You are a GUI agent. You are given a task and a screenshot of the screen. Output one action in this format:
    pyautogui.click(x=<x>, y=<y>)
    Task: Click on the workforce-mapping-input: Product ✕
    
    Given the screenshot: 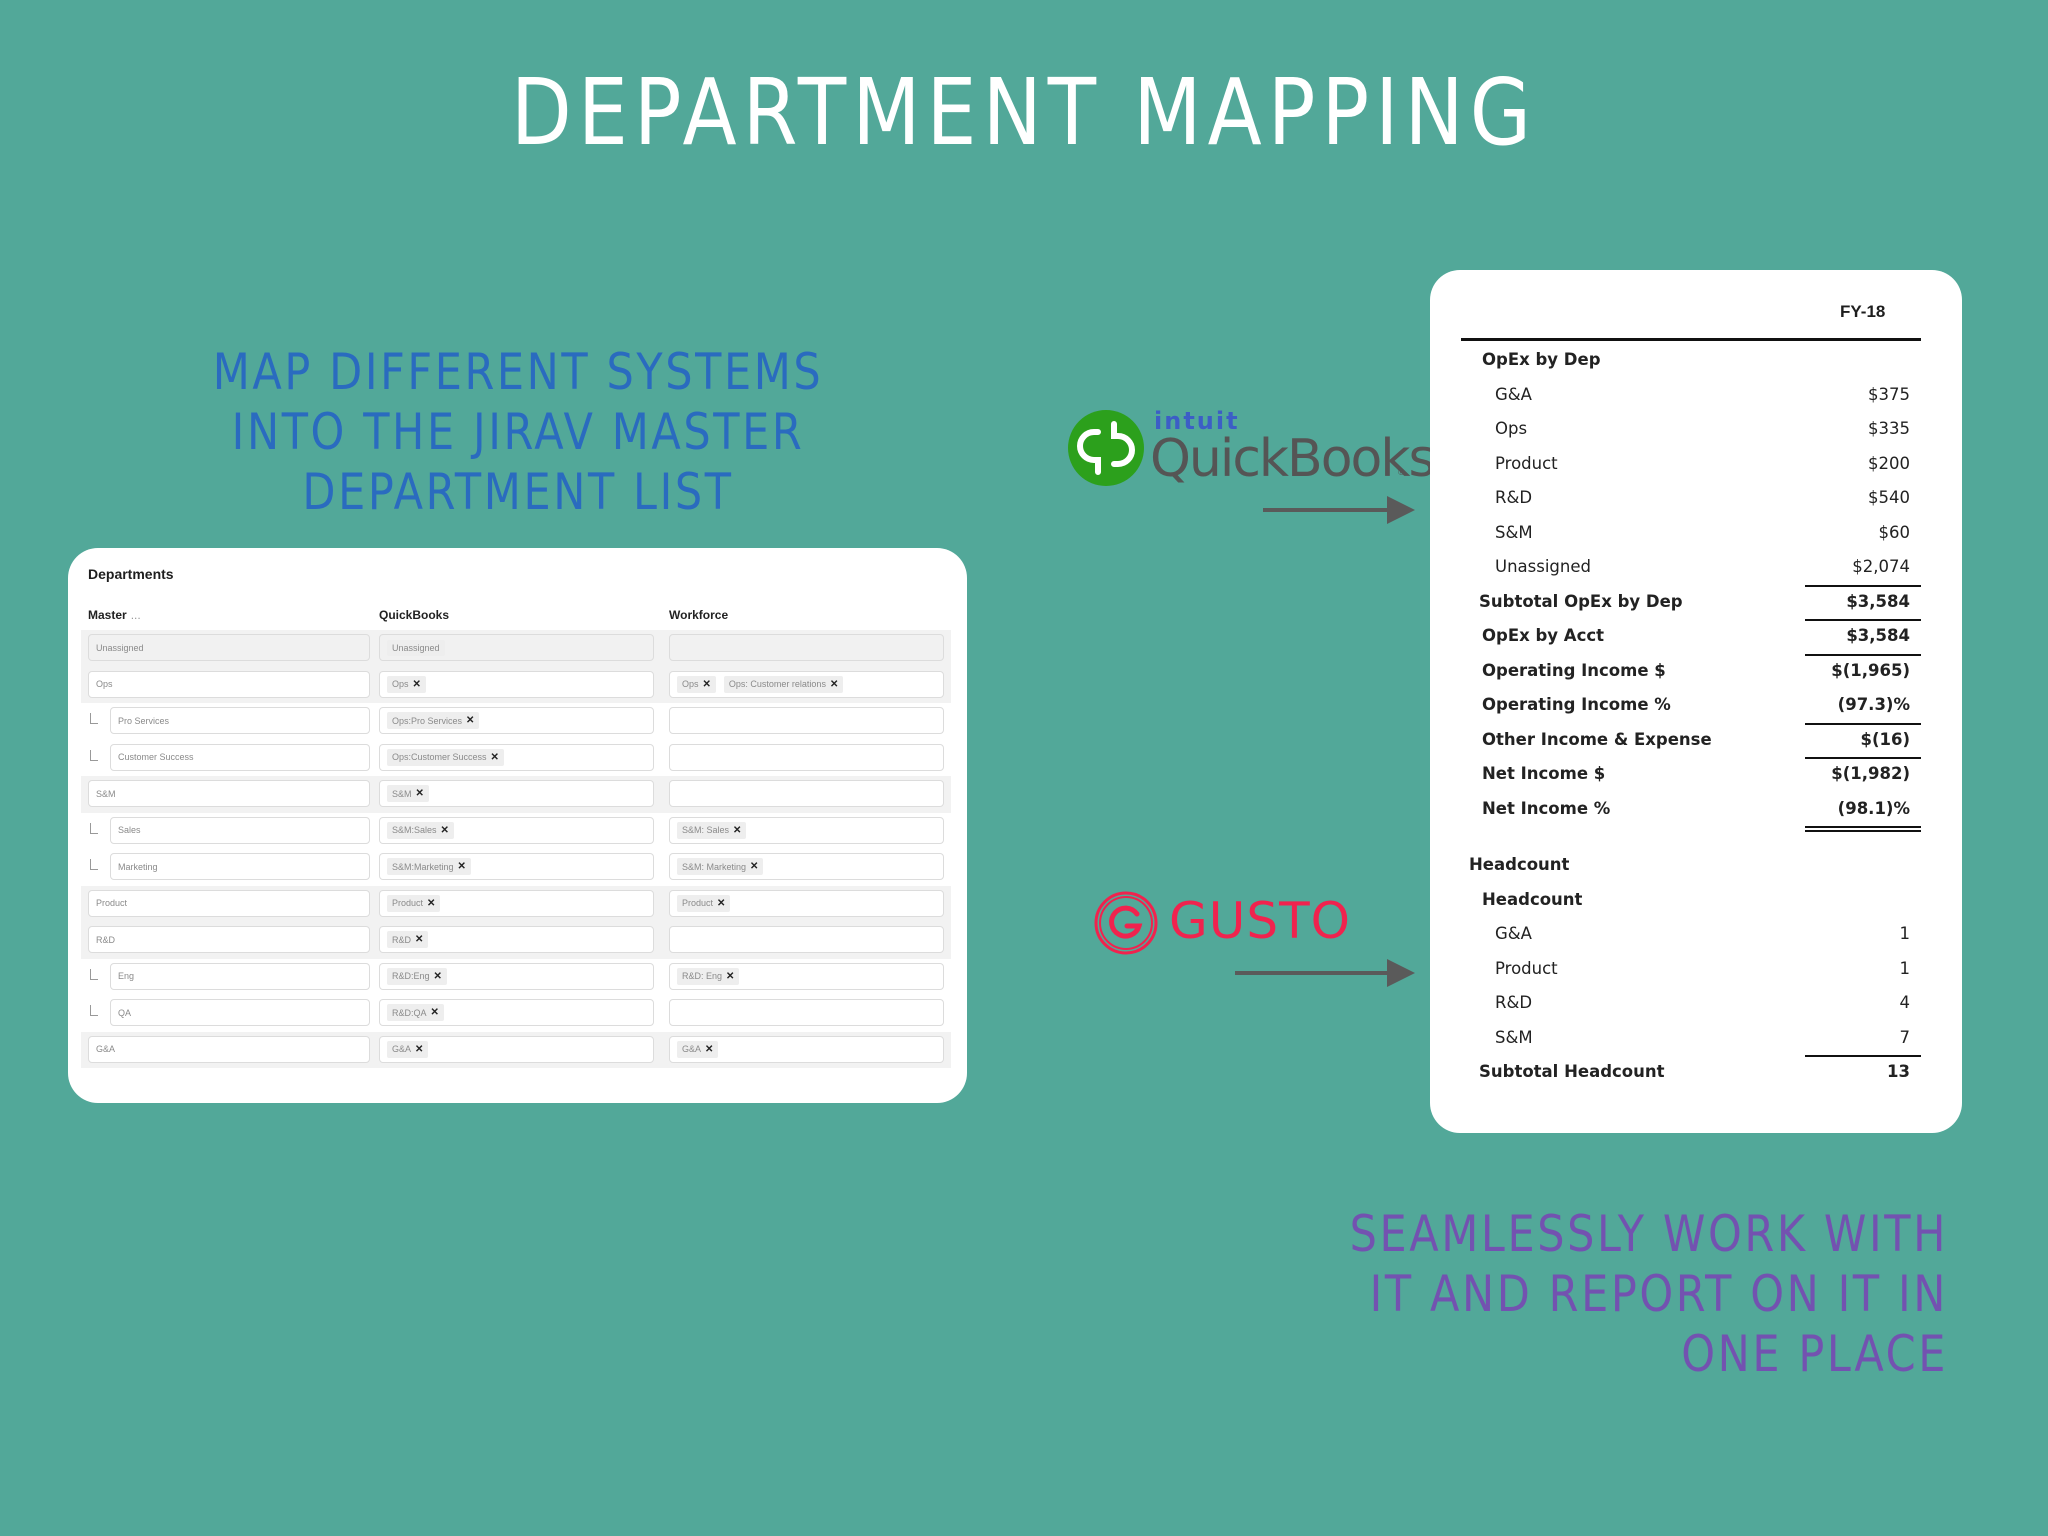 What is the action you would take?
    pyautogui.click(x=806, y=903)
    